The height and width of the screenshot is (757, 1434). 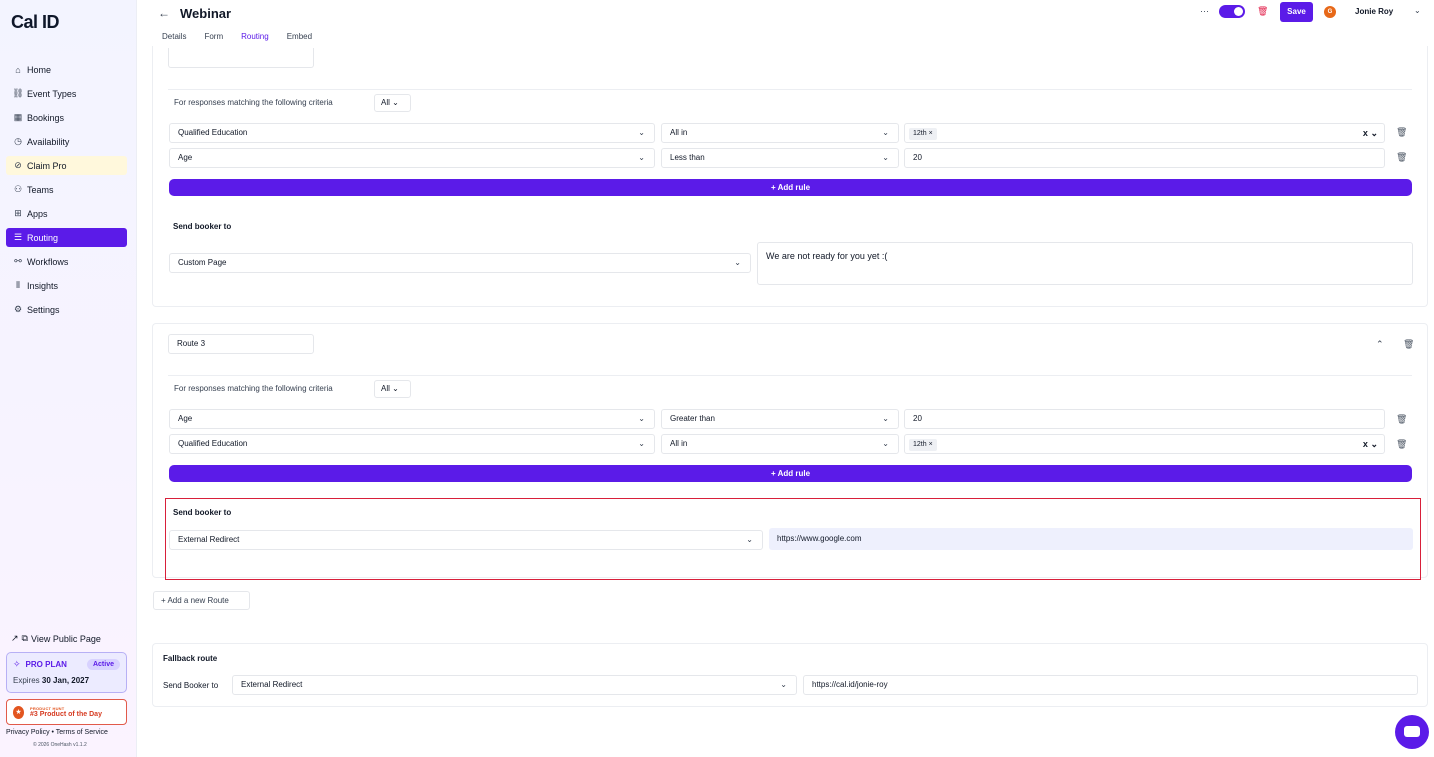 I want to click on add-route-button: + Add a new Route, so click(x=201, y=600).